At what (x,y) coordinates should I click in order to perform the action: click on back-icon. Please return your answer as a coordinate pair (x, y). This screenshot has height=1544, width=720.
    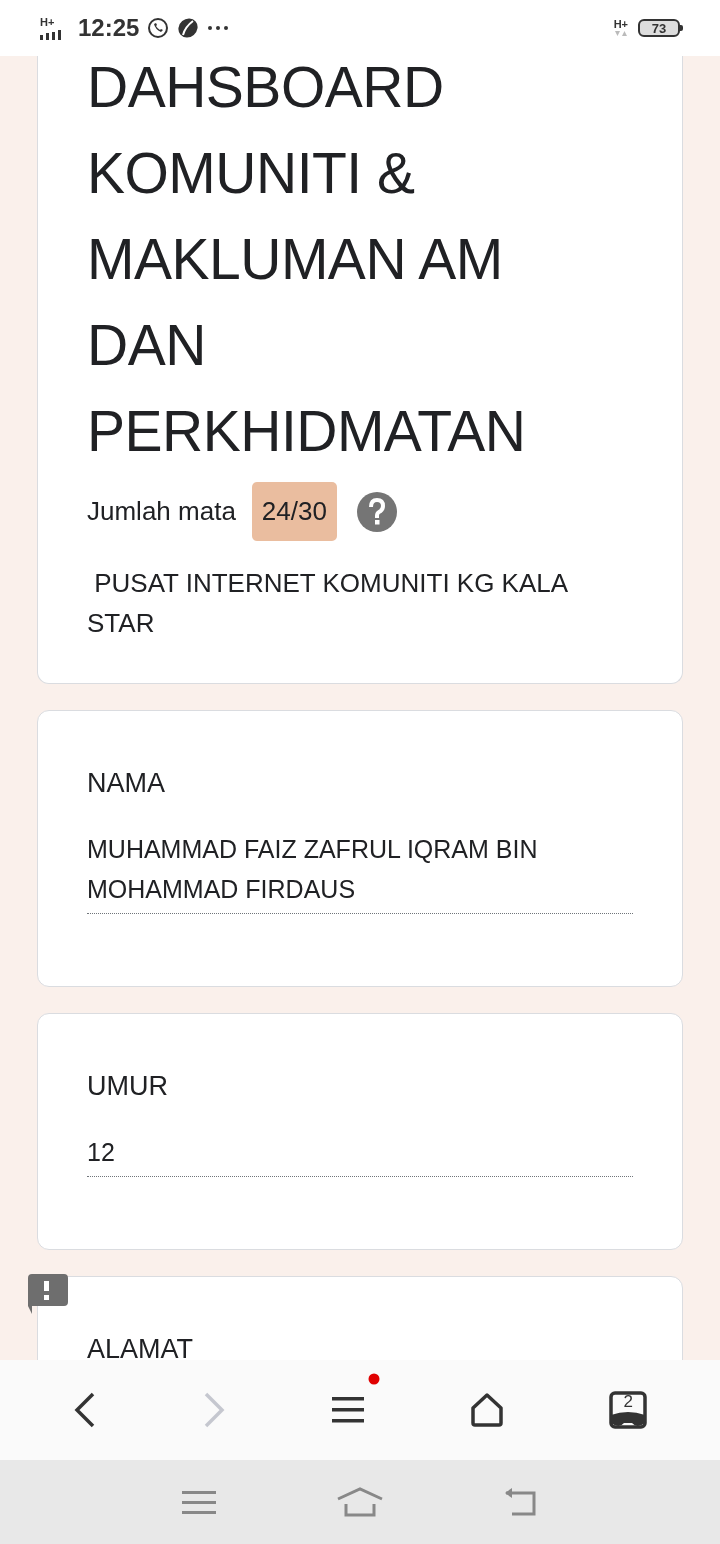
    Looking at the image, I should click on (84, 1410).